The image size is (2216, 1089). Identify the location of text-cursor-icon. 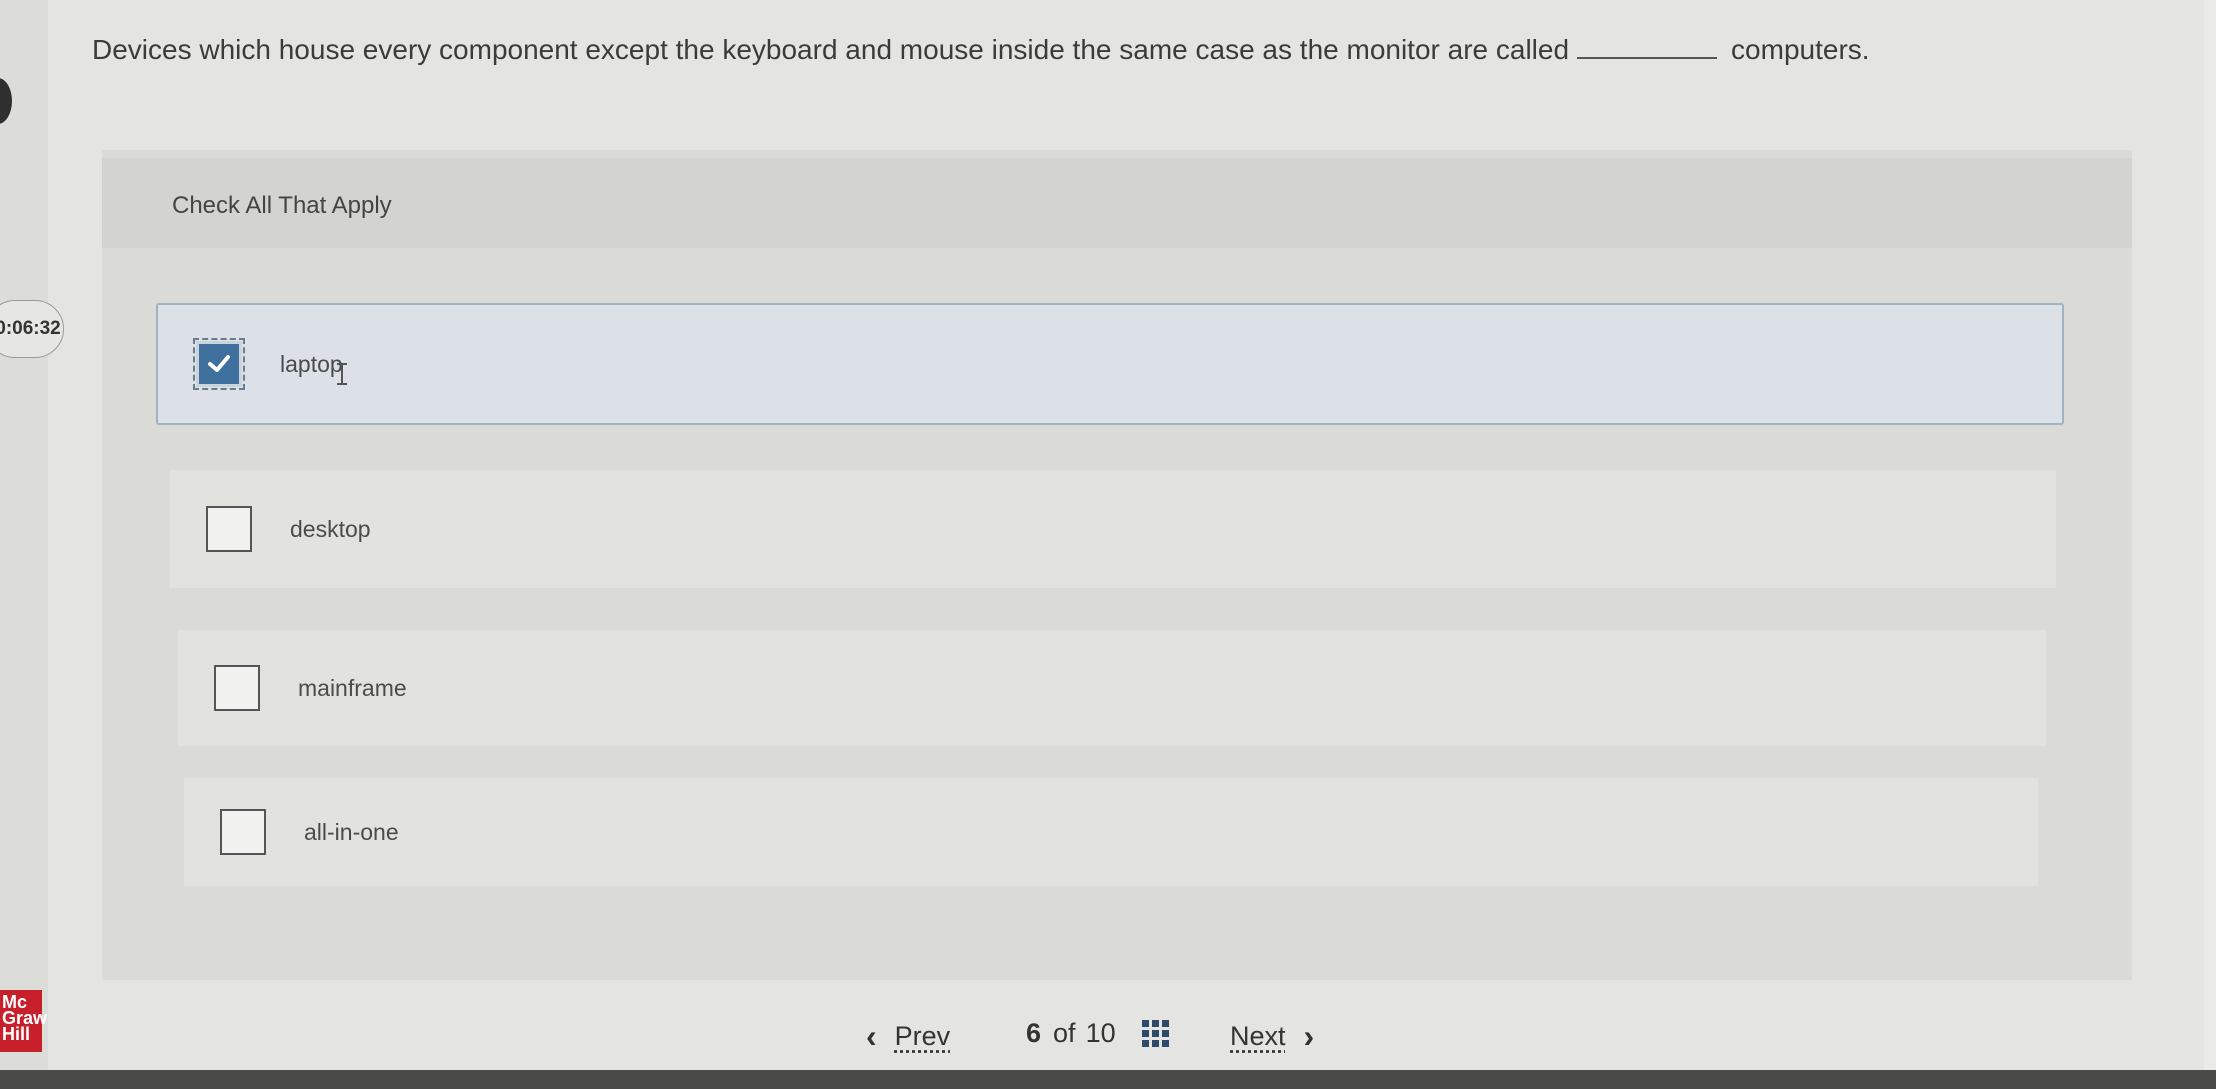
(342, 374).